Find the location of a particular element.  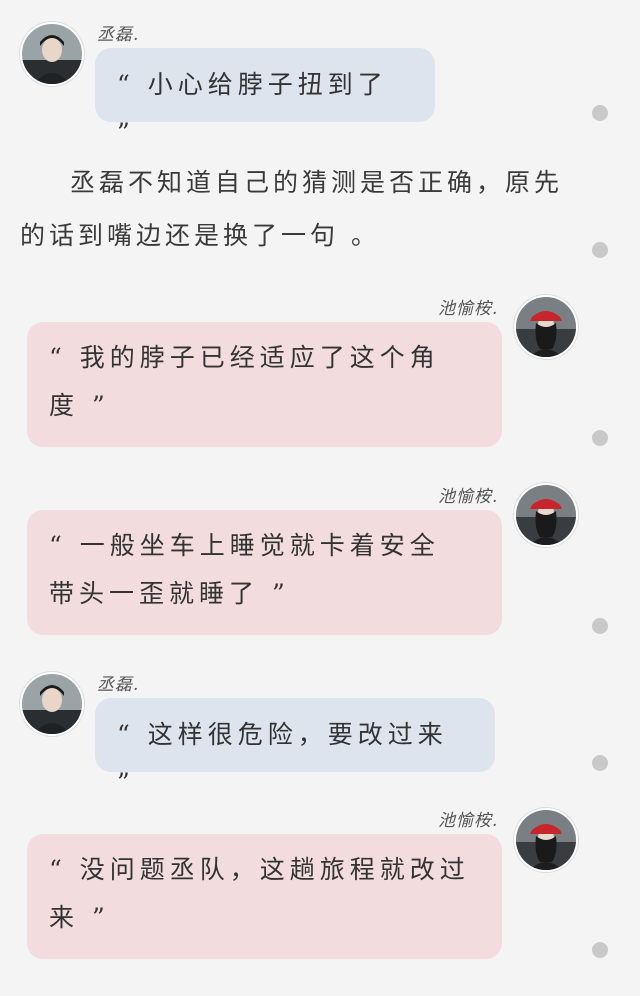

message-bubble: “ 小心给脖子扭到了 ” is located at coordinates (265, 97).